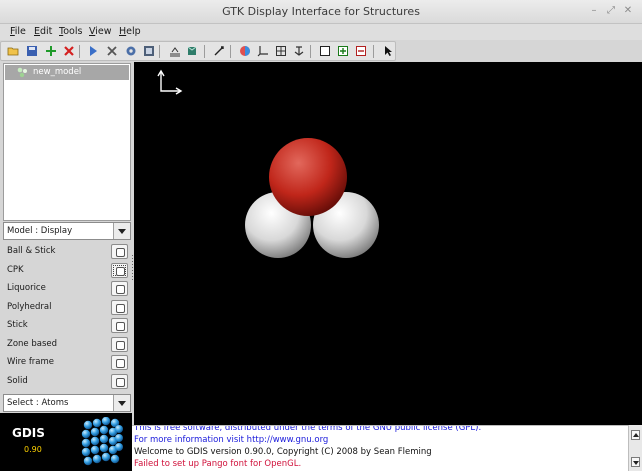  Describe the element at coordinates (67, 307) in the screenshot. I see `mode-row-polyhedral: Polyhedral` at that location.